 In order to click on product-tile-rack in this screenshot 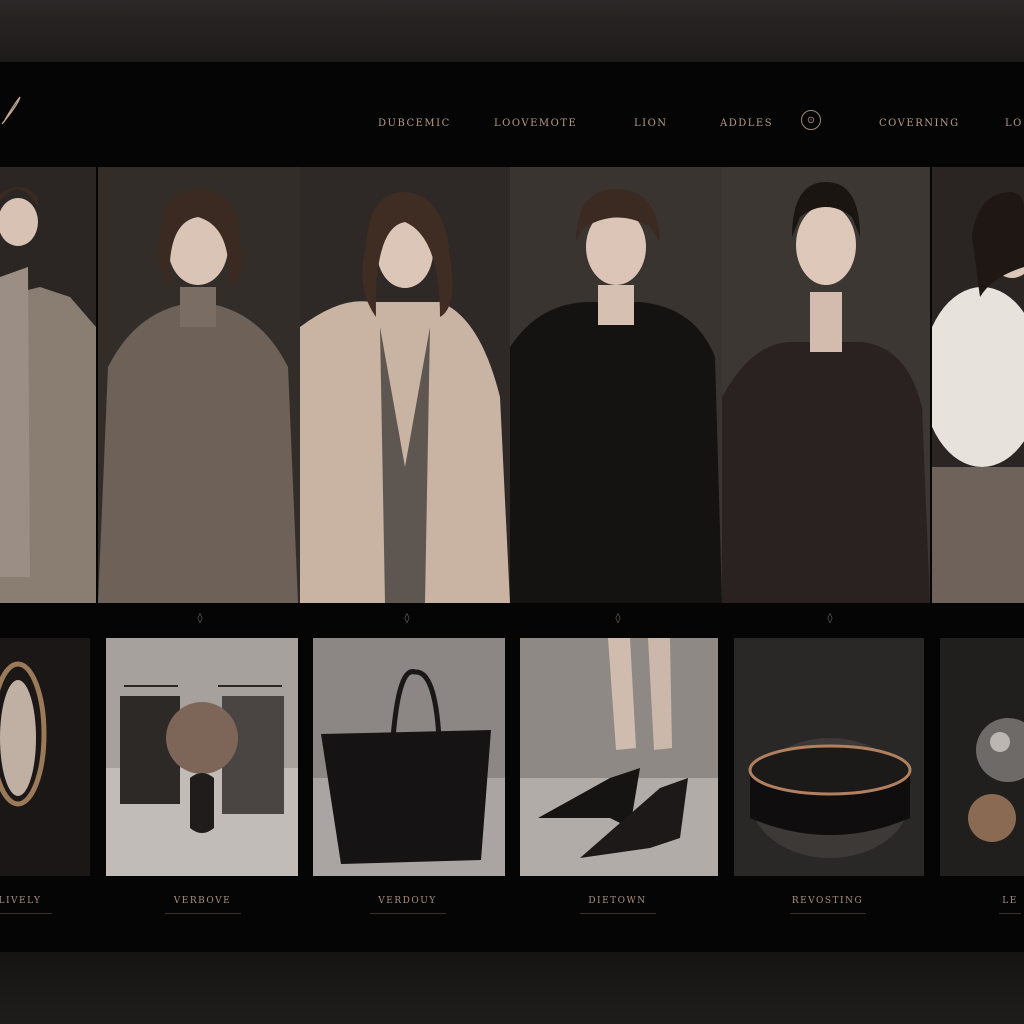, I will do `click(202, 757)`.